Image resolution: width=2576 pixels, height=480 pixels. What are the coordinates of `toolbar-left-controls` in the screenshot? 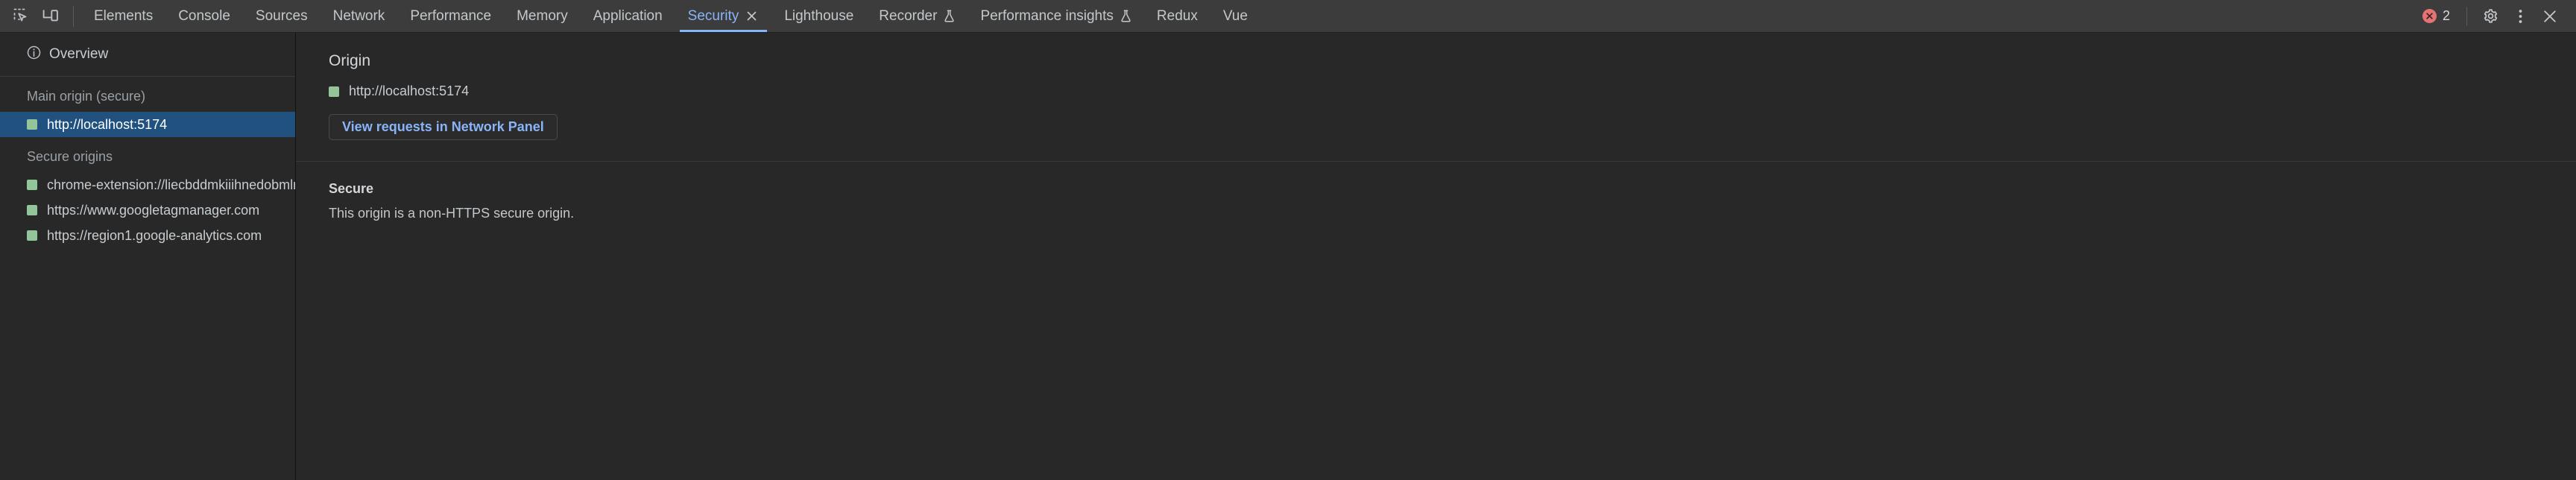 It's located at (40, 16).